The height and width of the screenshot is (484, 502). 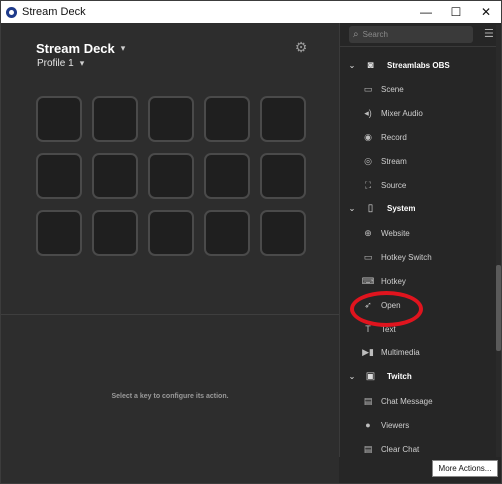 What do you see at coordinates (368, 425) in the screenshot?
I see `viewers-icon: ●` at bounding box center [368, 425].